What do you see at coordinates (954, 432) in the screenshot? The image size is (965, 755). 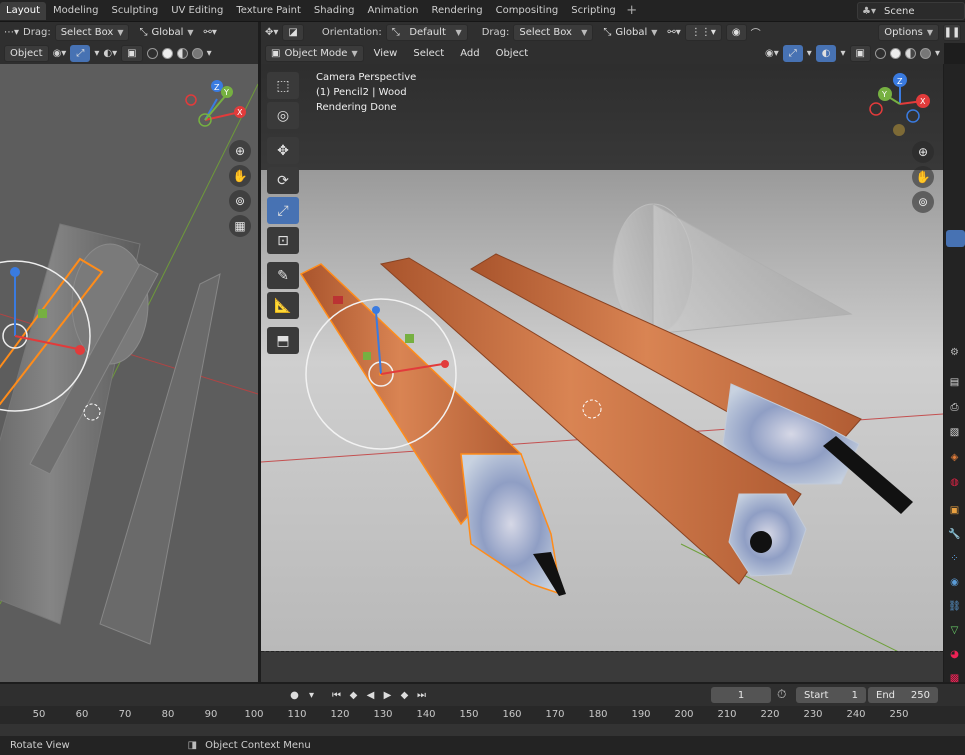 I see `view-layer-props-icon: ▧` at bounding box center [954, 432].